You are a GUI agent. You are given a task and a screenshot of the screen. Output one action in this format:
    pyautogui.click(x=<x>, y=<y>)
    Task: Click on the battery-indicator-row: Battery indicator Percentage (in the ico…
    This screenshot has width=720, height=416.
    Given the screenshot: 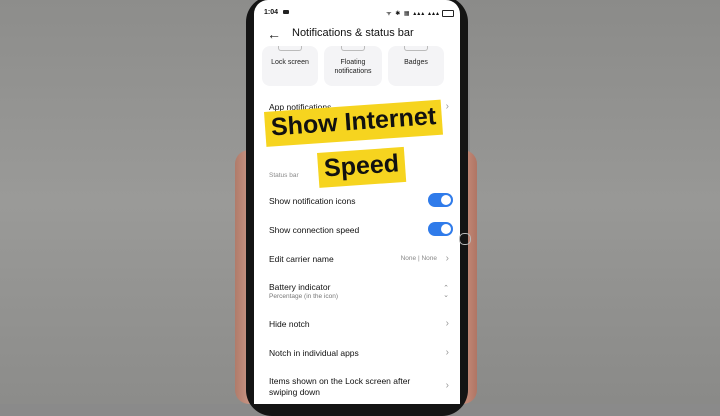 What is the action you would take?
    pyautogui.click(x=359, y=291)
    